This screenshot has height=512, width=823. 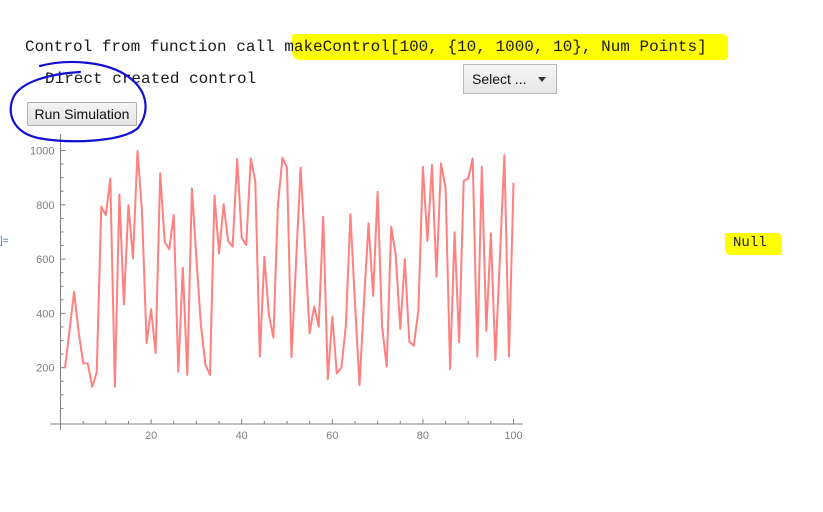 I want to click on y-tick-label: 400, so click(x=45, y=314).